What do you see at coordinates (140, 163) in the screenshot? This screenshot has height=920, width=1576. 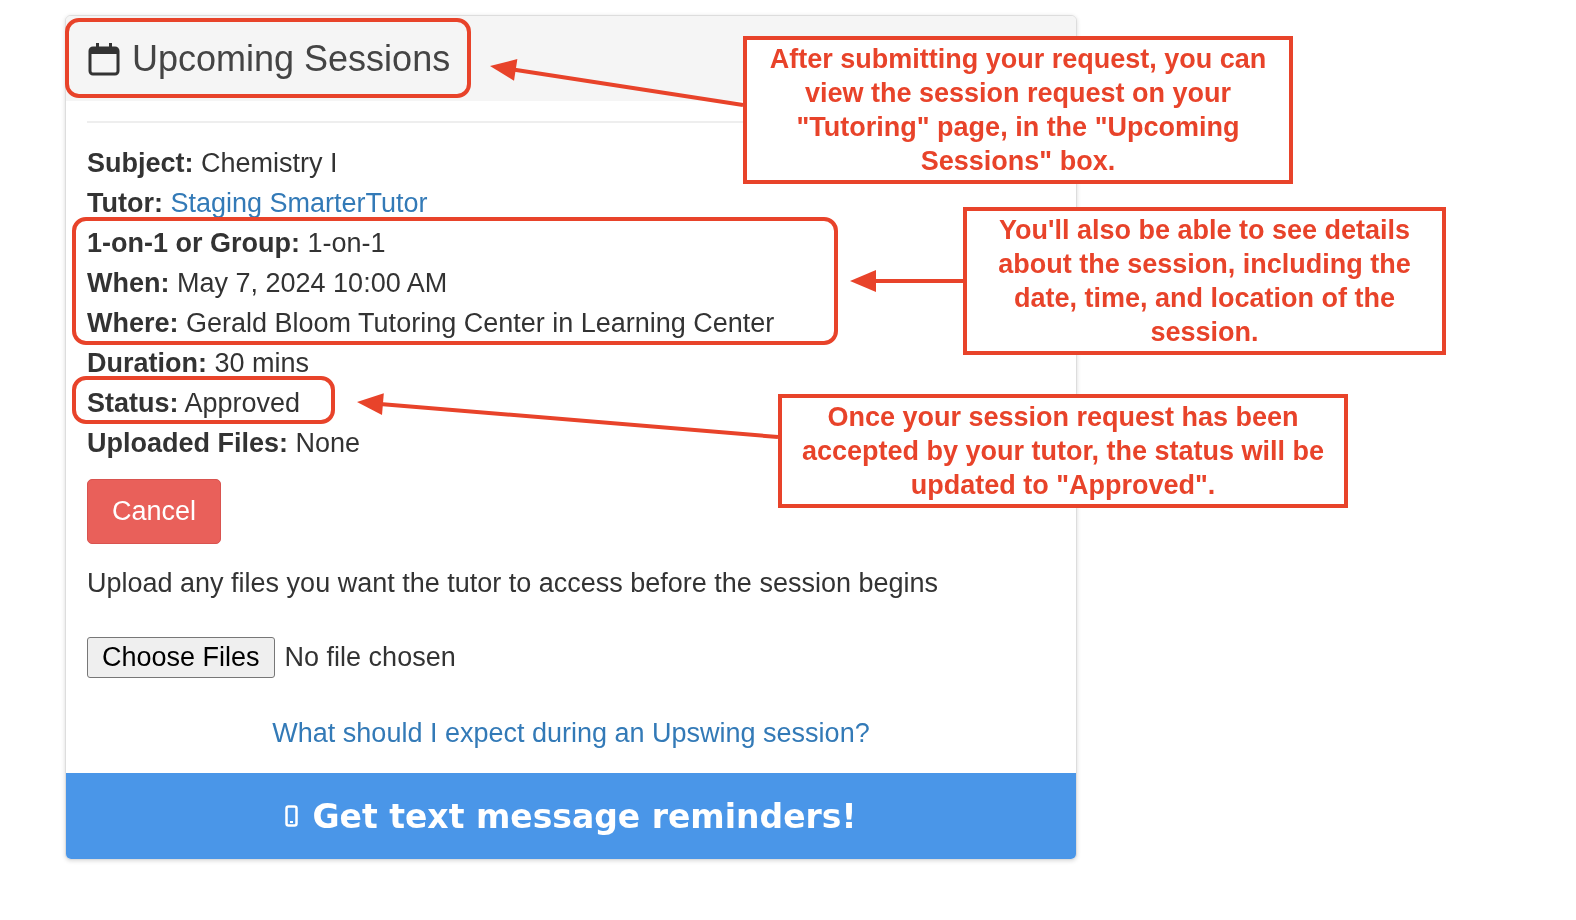 I see `field-label: Subject:` at bounding box center [140, 163].